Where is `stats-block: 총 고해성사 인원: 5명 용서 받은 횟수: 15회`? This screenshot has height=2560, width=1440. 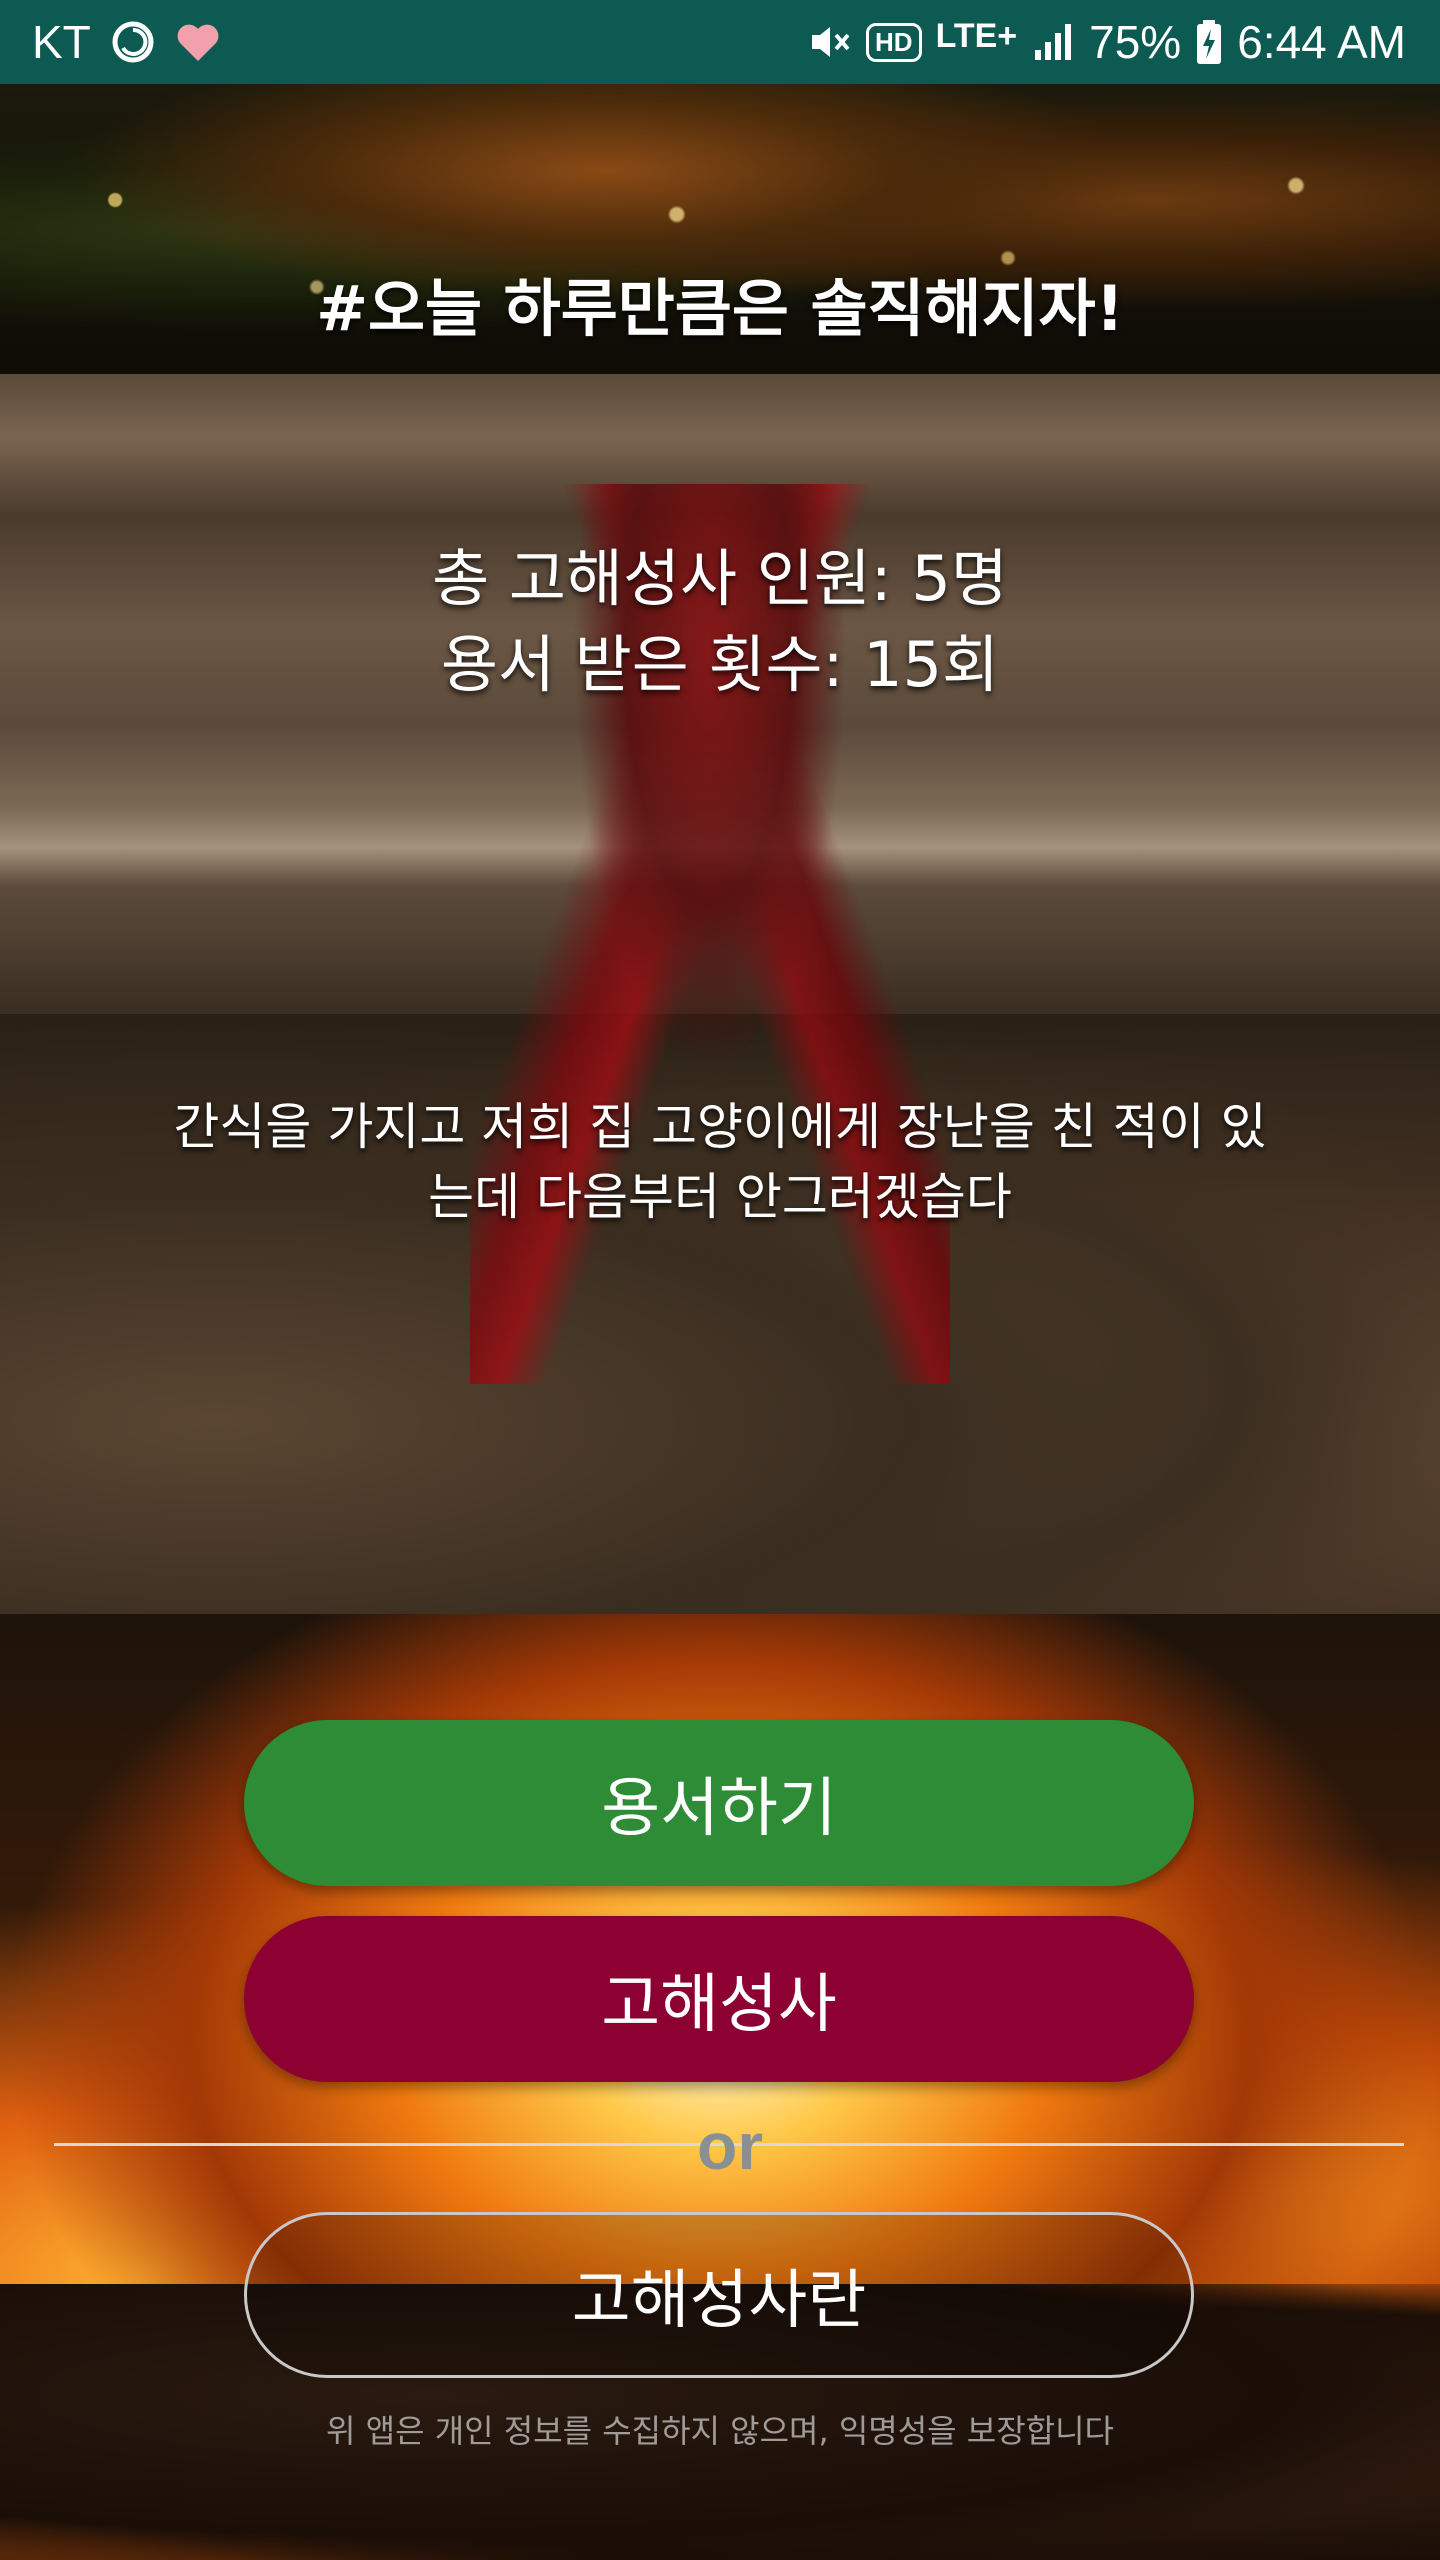 stats-block: 총 고해성사 인원: 5명 용서 받은 횟수: 15회 is located at coordinates (720, 622).